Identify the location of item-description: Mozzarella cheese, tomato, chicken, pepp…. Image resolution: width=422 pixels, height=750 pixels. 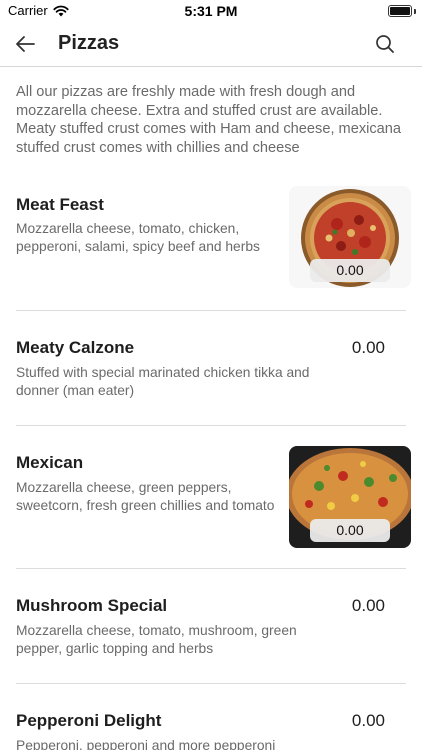
(138, 237).